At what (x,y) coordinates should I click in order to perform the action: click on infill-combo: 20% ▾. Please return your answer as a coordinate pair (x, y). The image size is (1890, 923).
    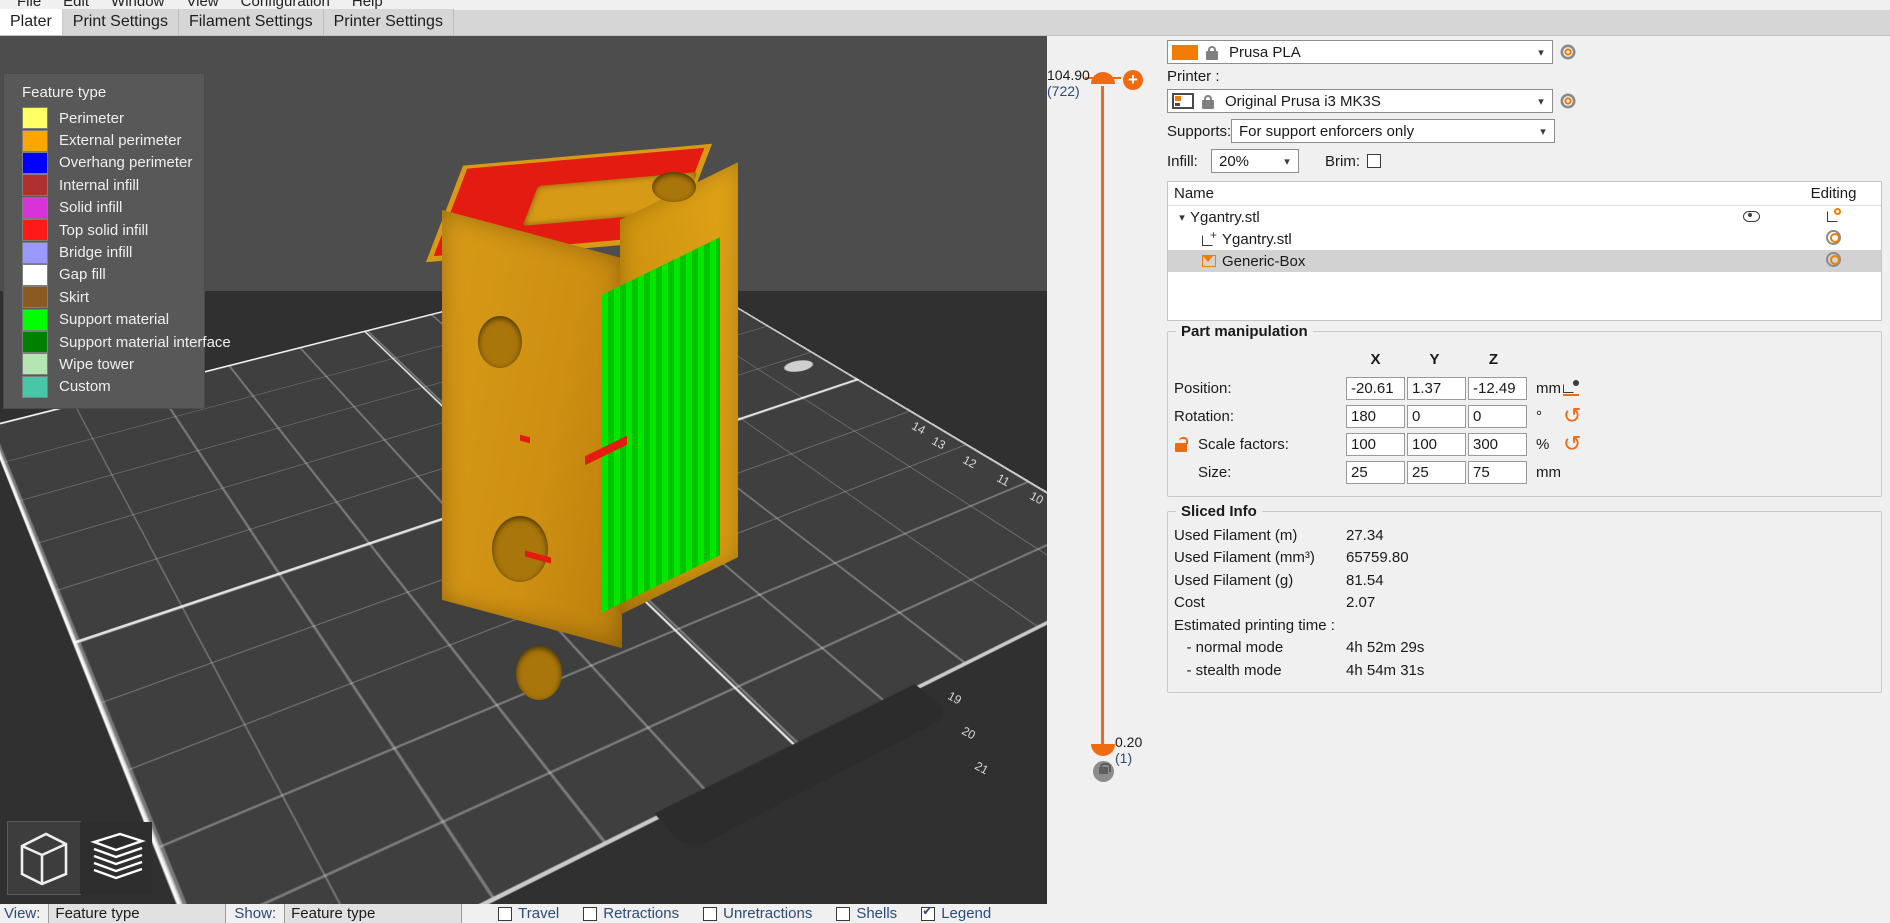
    Looking at the image, I should click on (1255, 161).